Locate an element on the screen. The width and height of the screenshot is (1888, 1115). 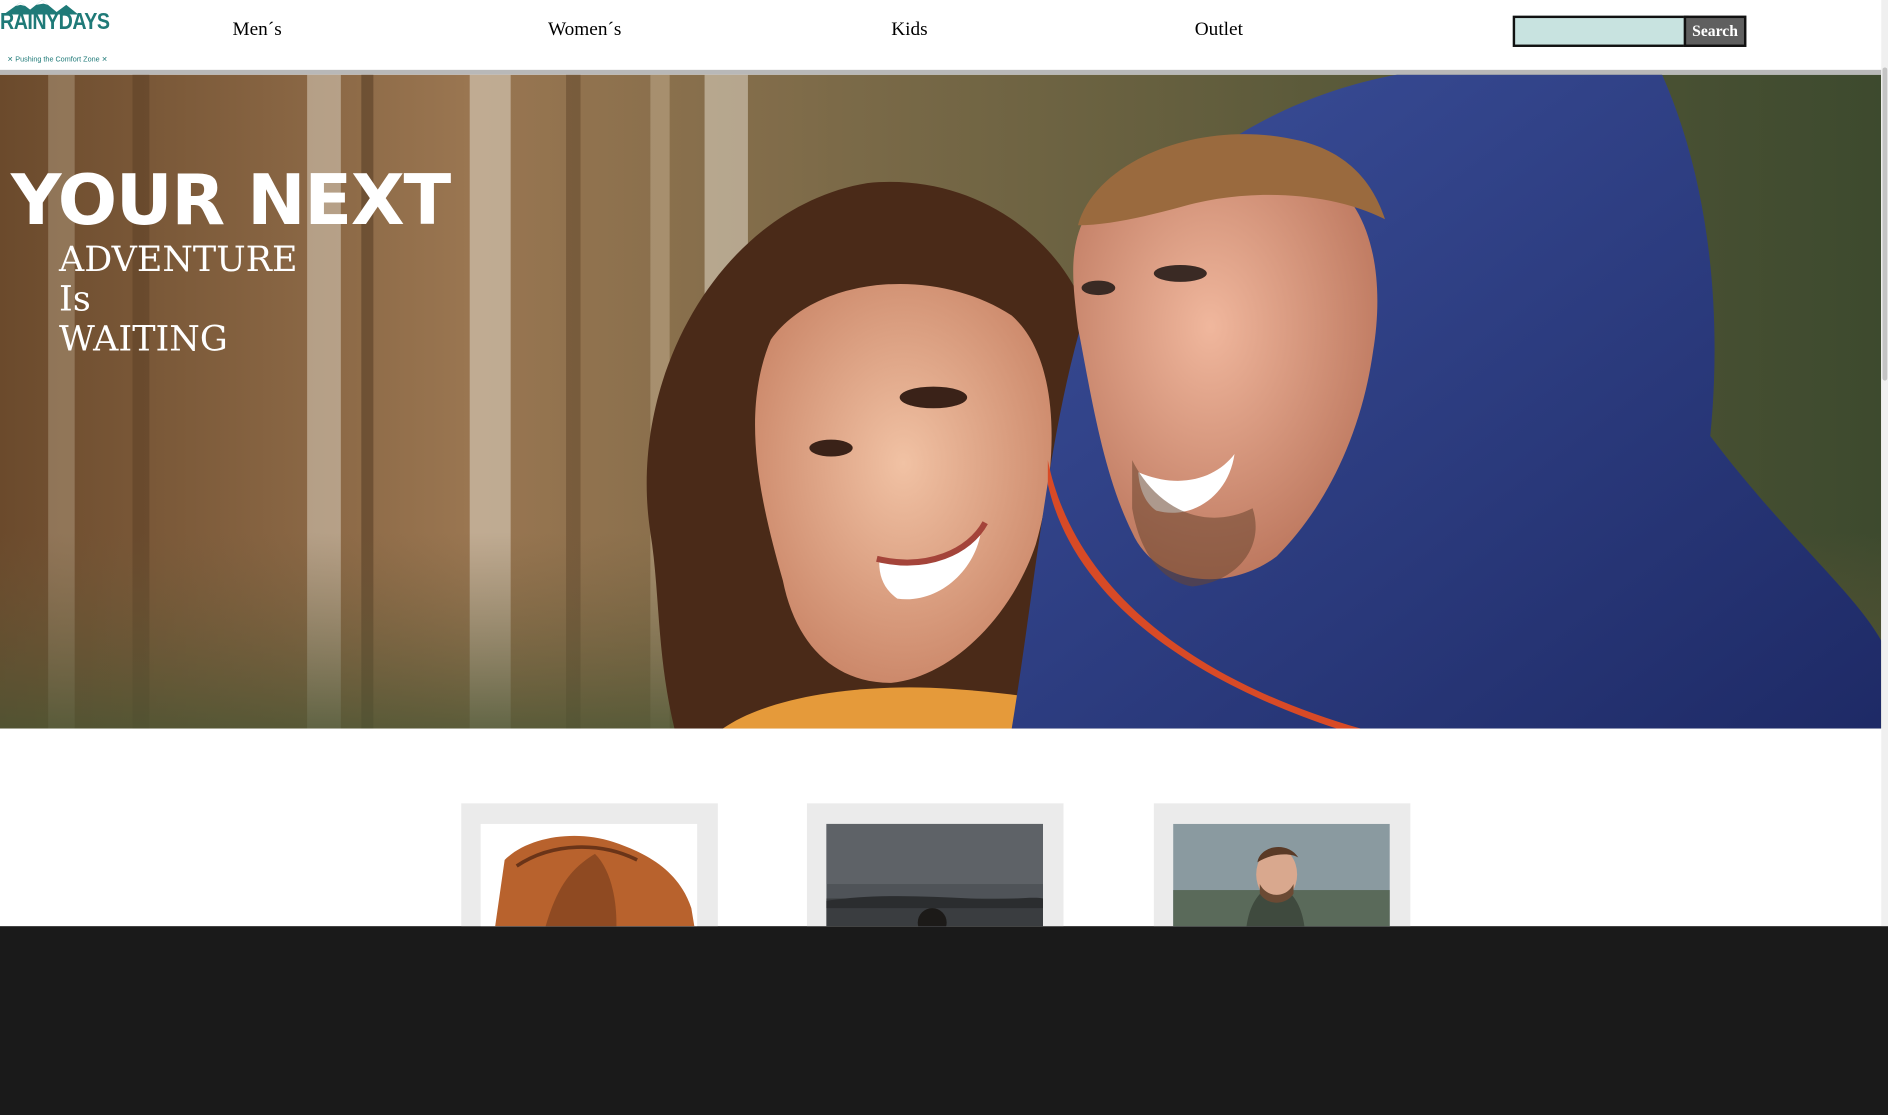
product-image-brown-jacket is located at coordinates (589, 875).